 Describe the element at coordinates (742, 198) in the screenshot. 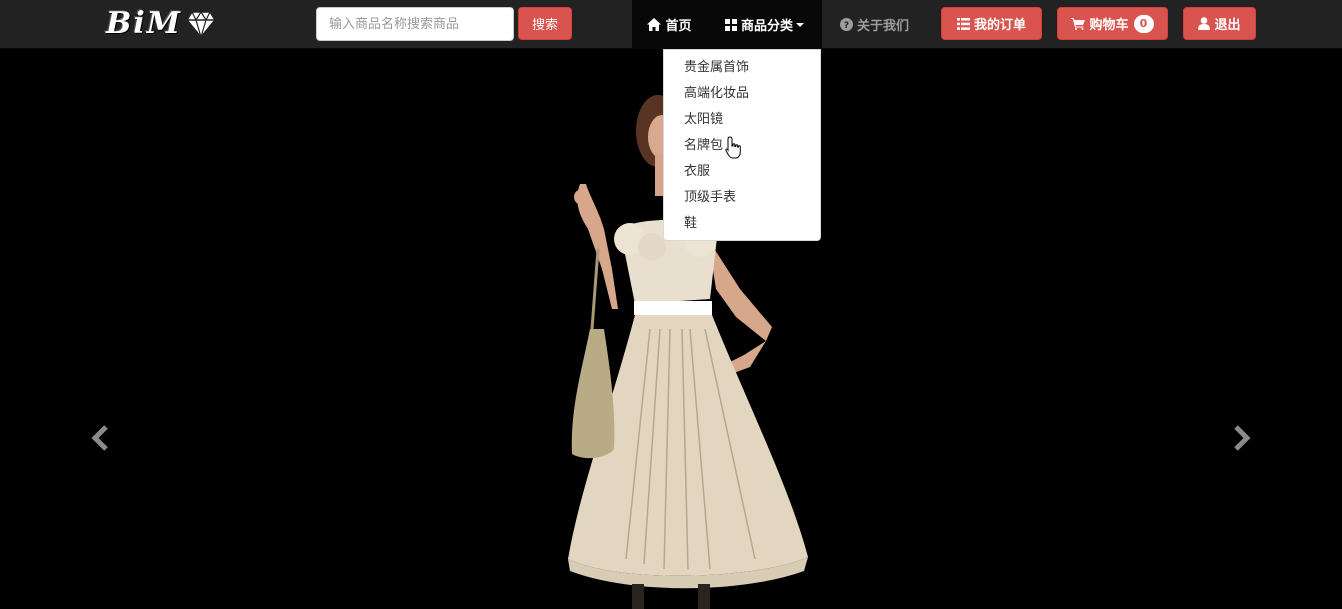

I see `category-item-watches: 顶级手表` at that location.